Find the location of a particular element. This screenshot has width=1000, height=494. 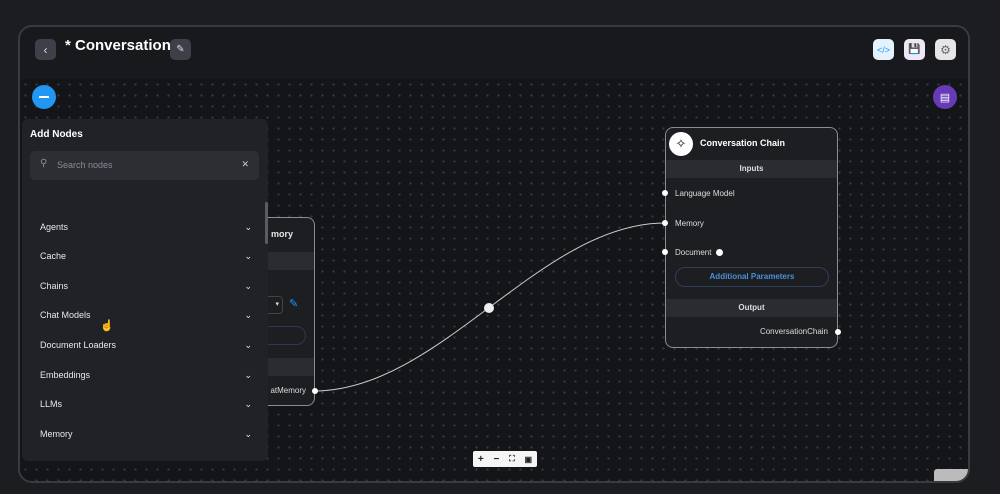

output-label: atMemory is located at coordinates (288, 390).